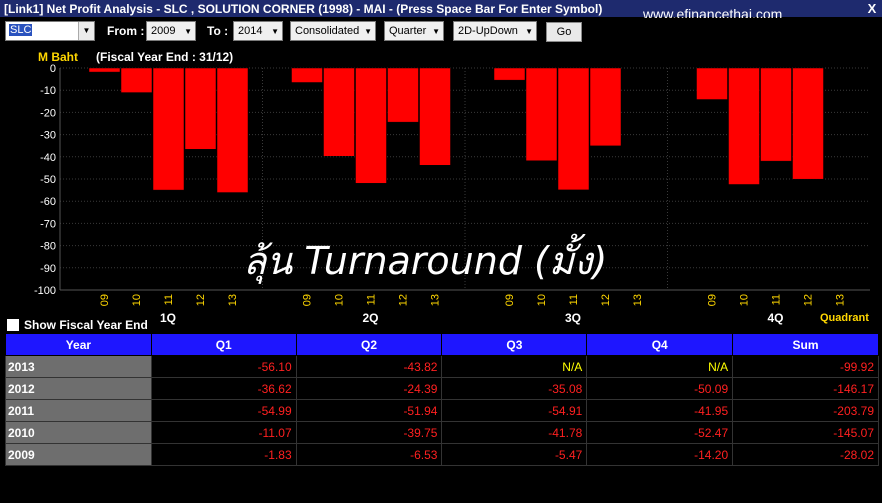 This screenshot has width=882, height=503. What do you see at coordinates (78, 432) in the screenshot?
I see `year-cell: 2010` at bounding box center [78, 432].